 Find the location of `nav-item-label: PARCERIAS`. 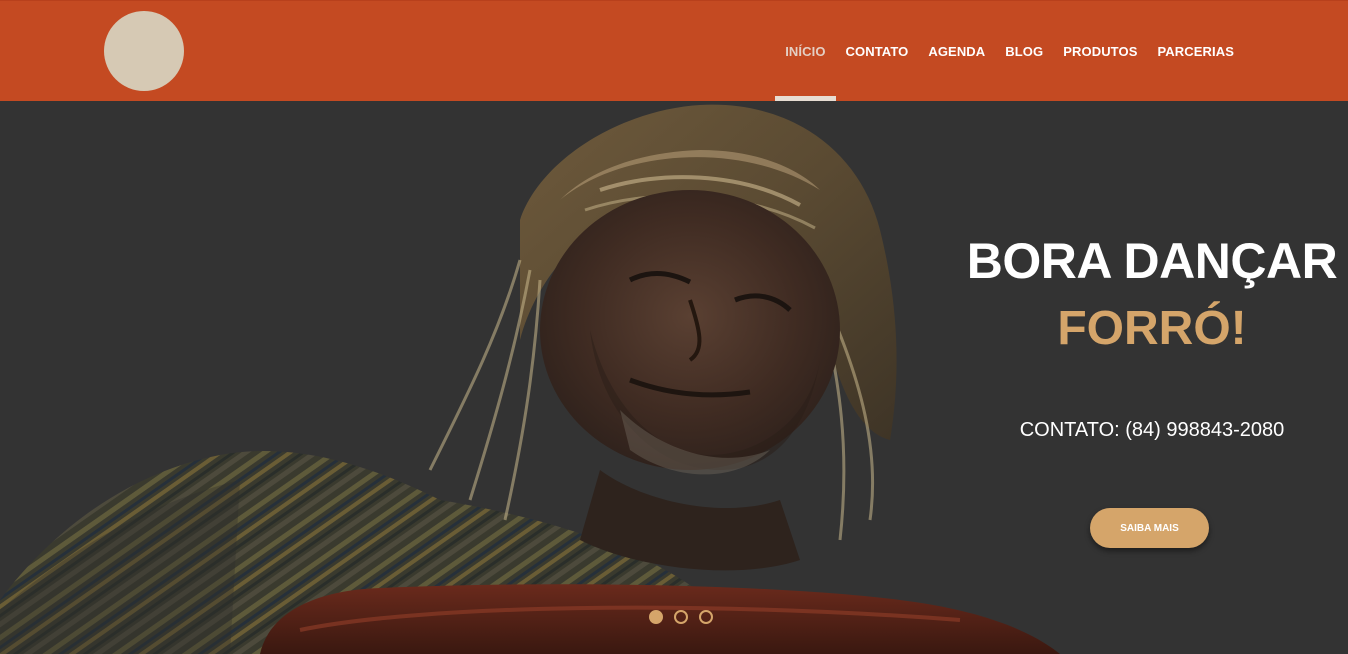

nav-item-label: PARCERIAS is located at coordinates (1195, 51).